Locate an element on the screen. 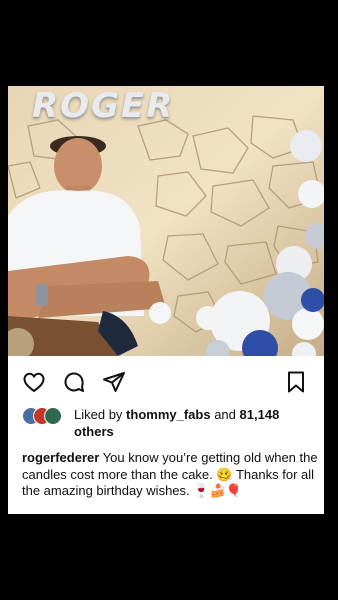 The image size is (338, 600). balloon-letters-roger: ROGER is located at coordinates (103, 106).